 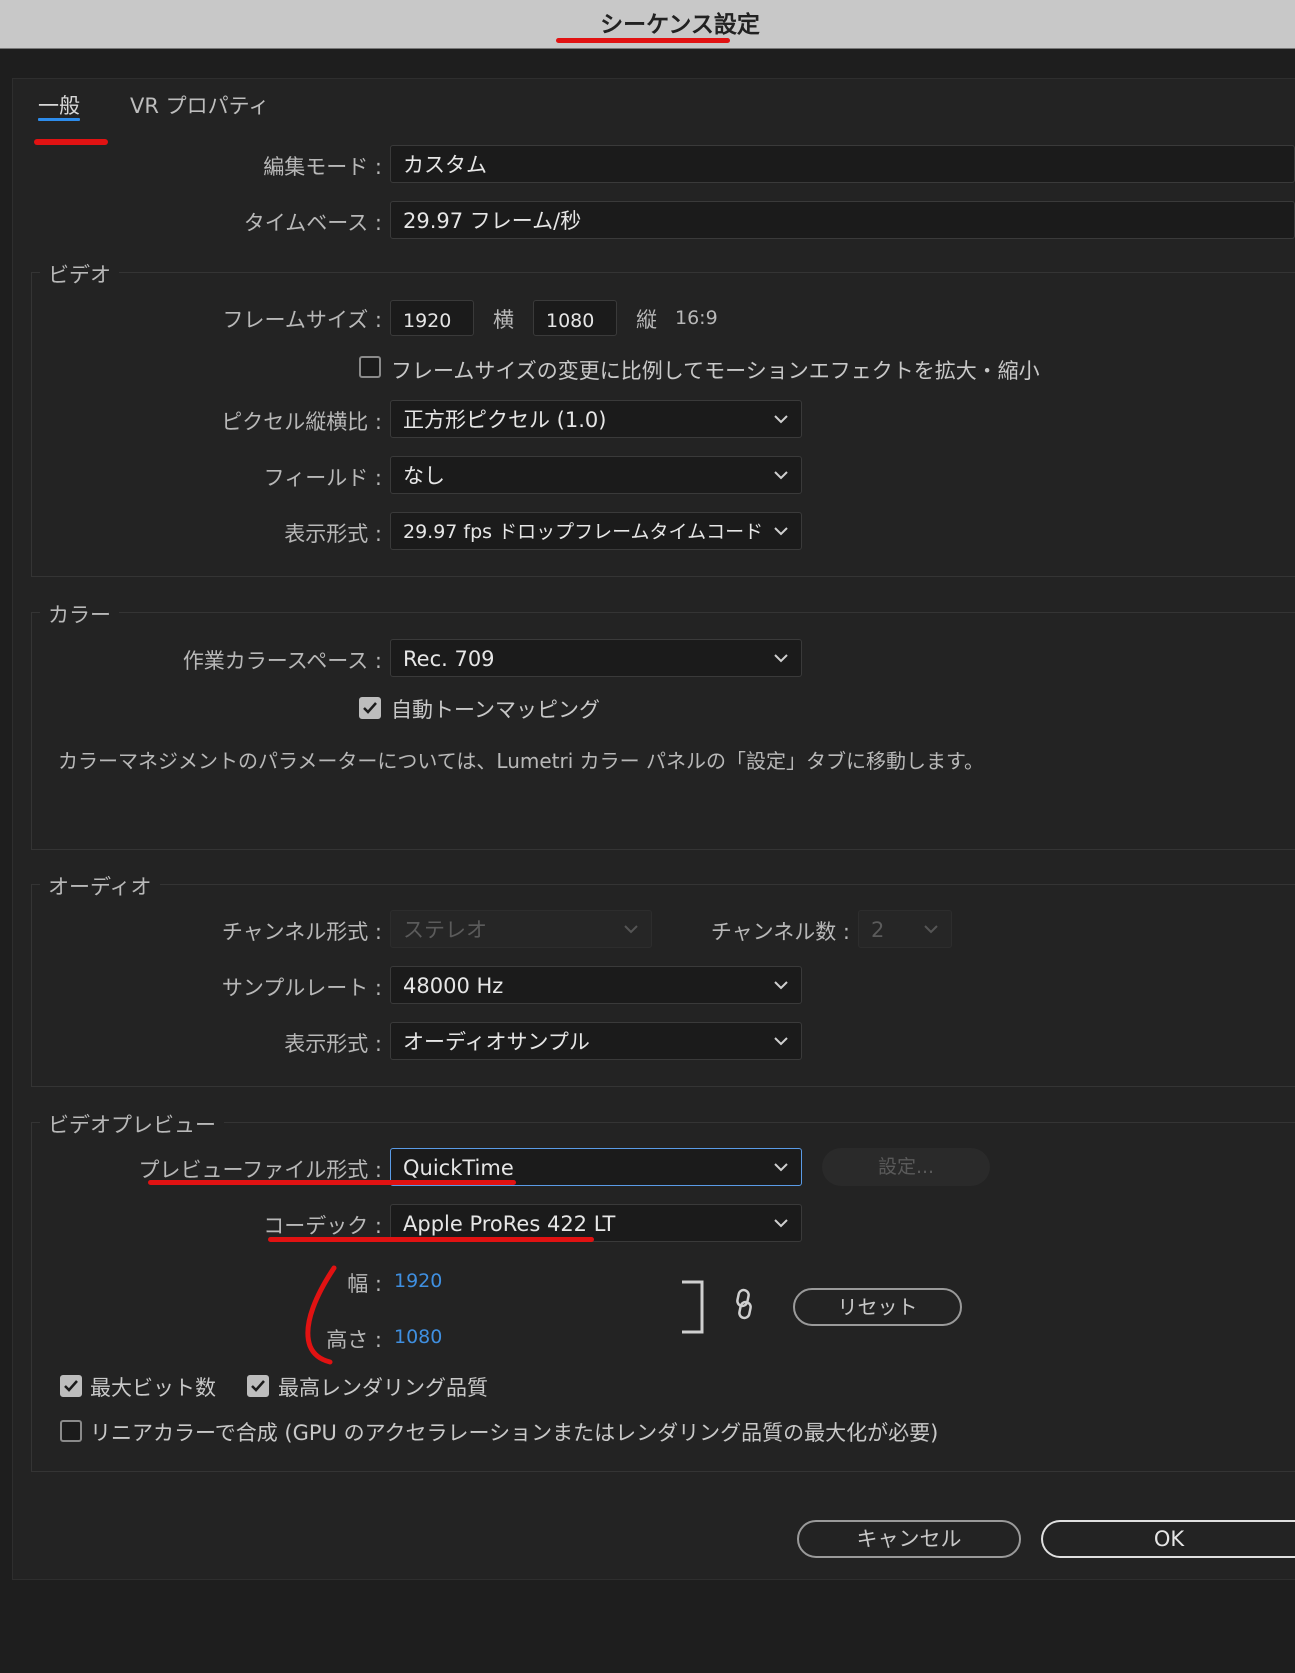 I want to click on video-display-format-select: 29.97 fps ドロップフレームタイムコード, so click(x=596, y=531).